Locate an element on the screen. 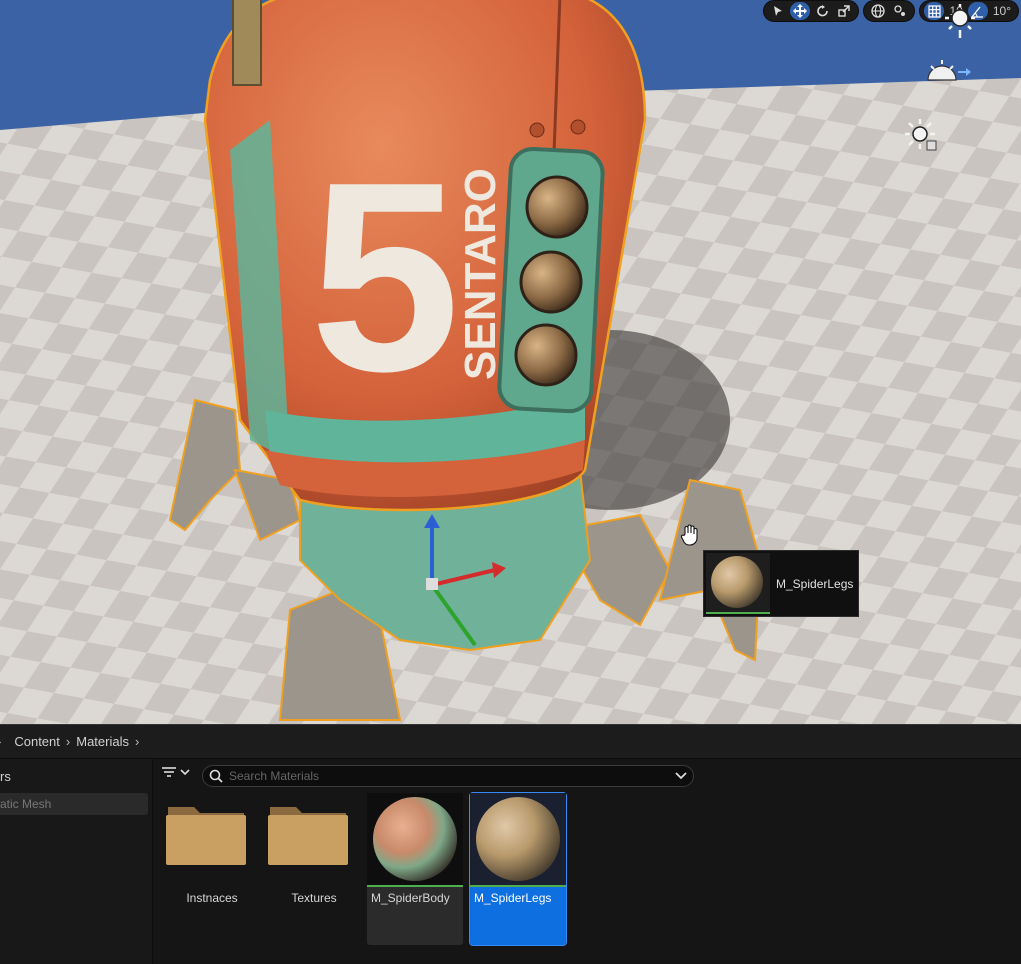  coordinate-tools is located at coordinates (889, 11).